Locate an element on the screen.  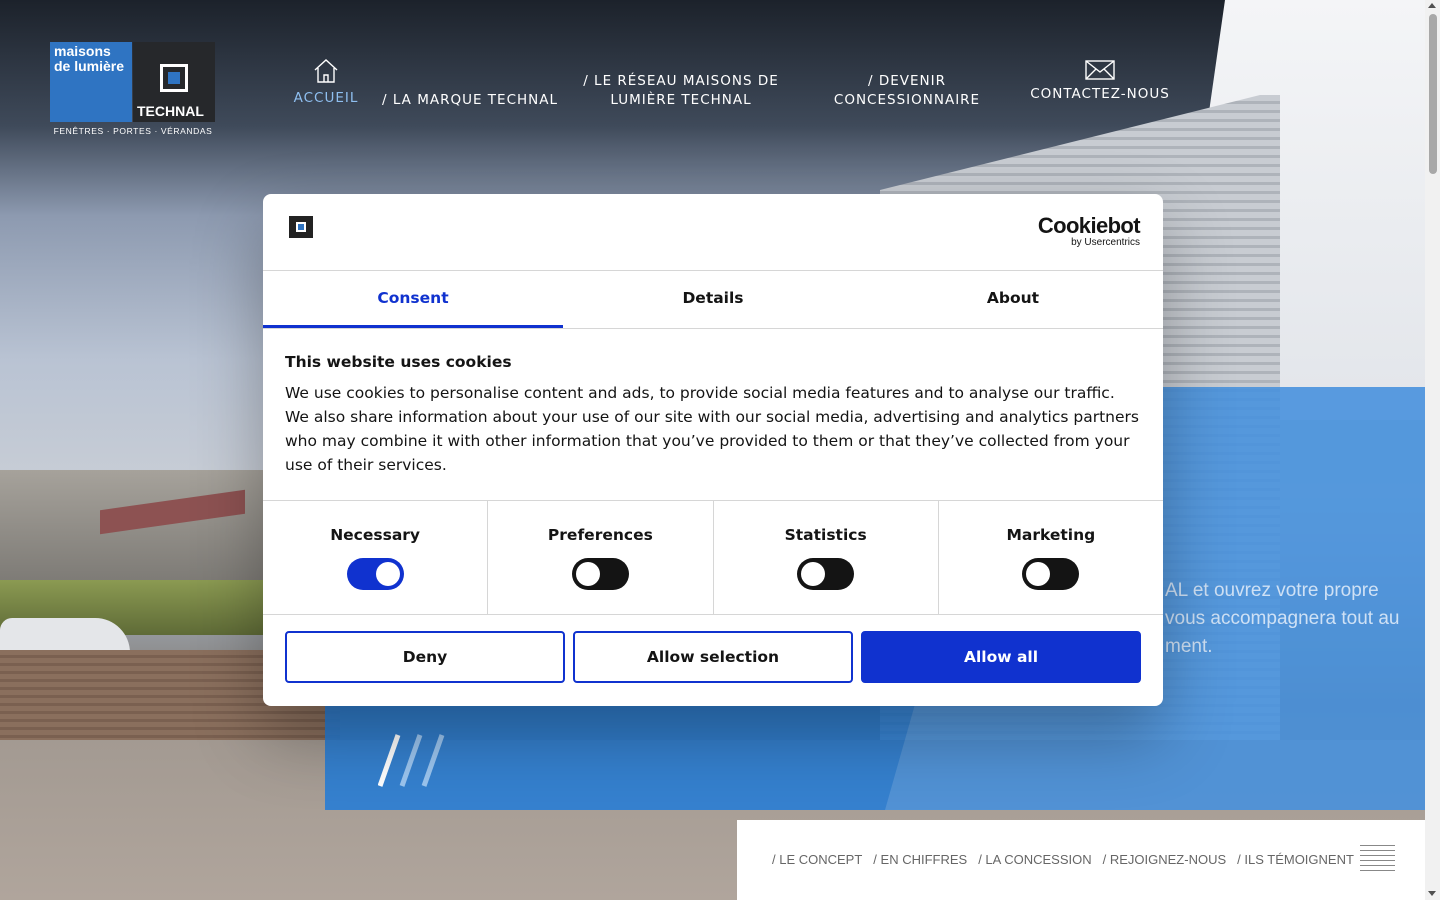
slashes-decoration is located at coordinates (411, 760).